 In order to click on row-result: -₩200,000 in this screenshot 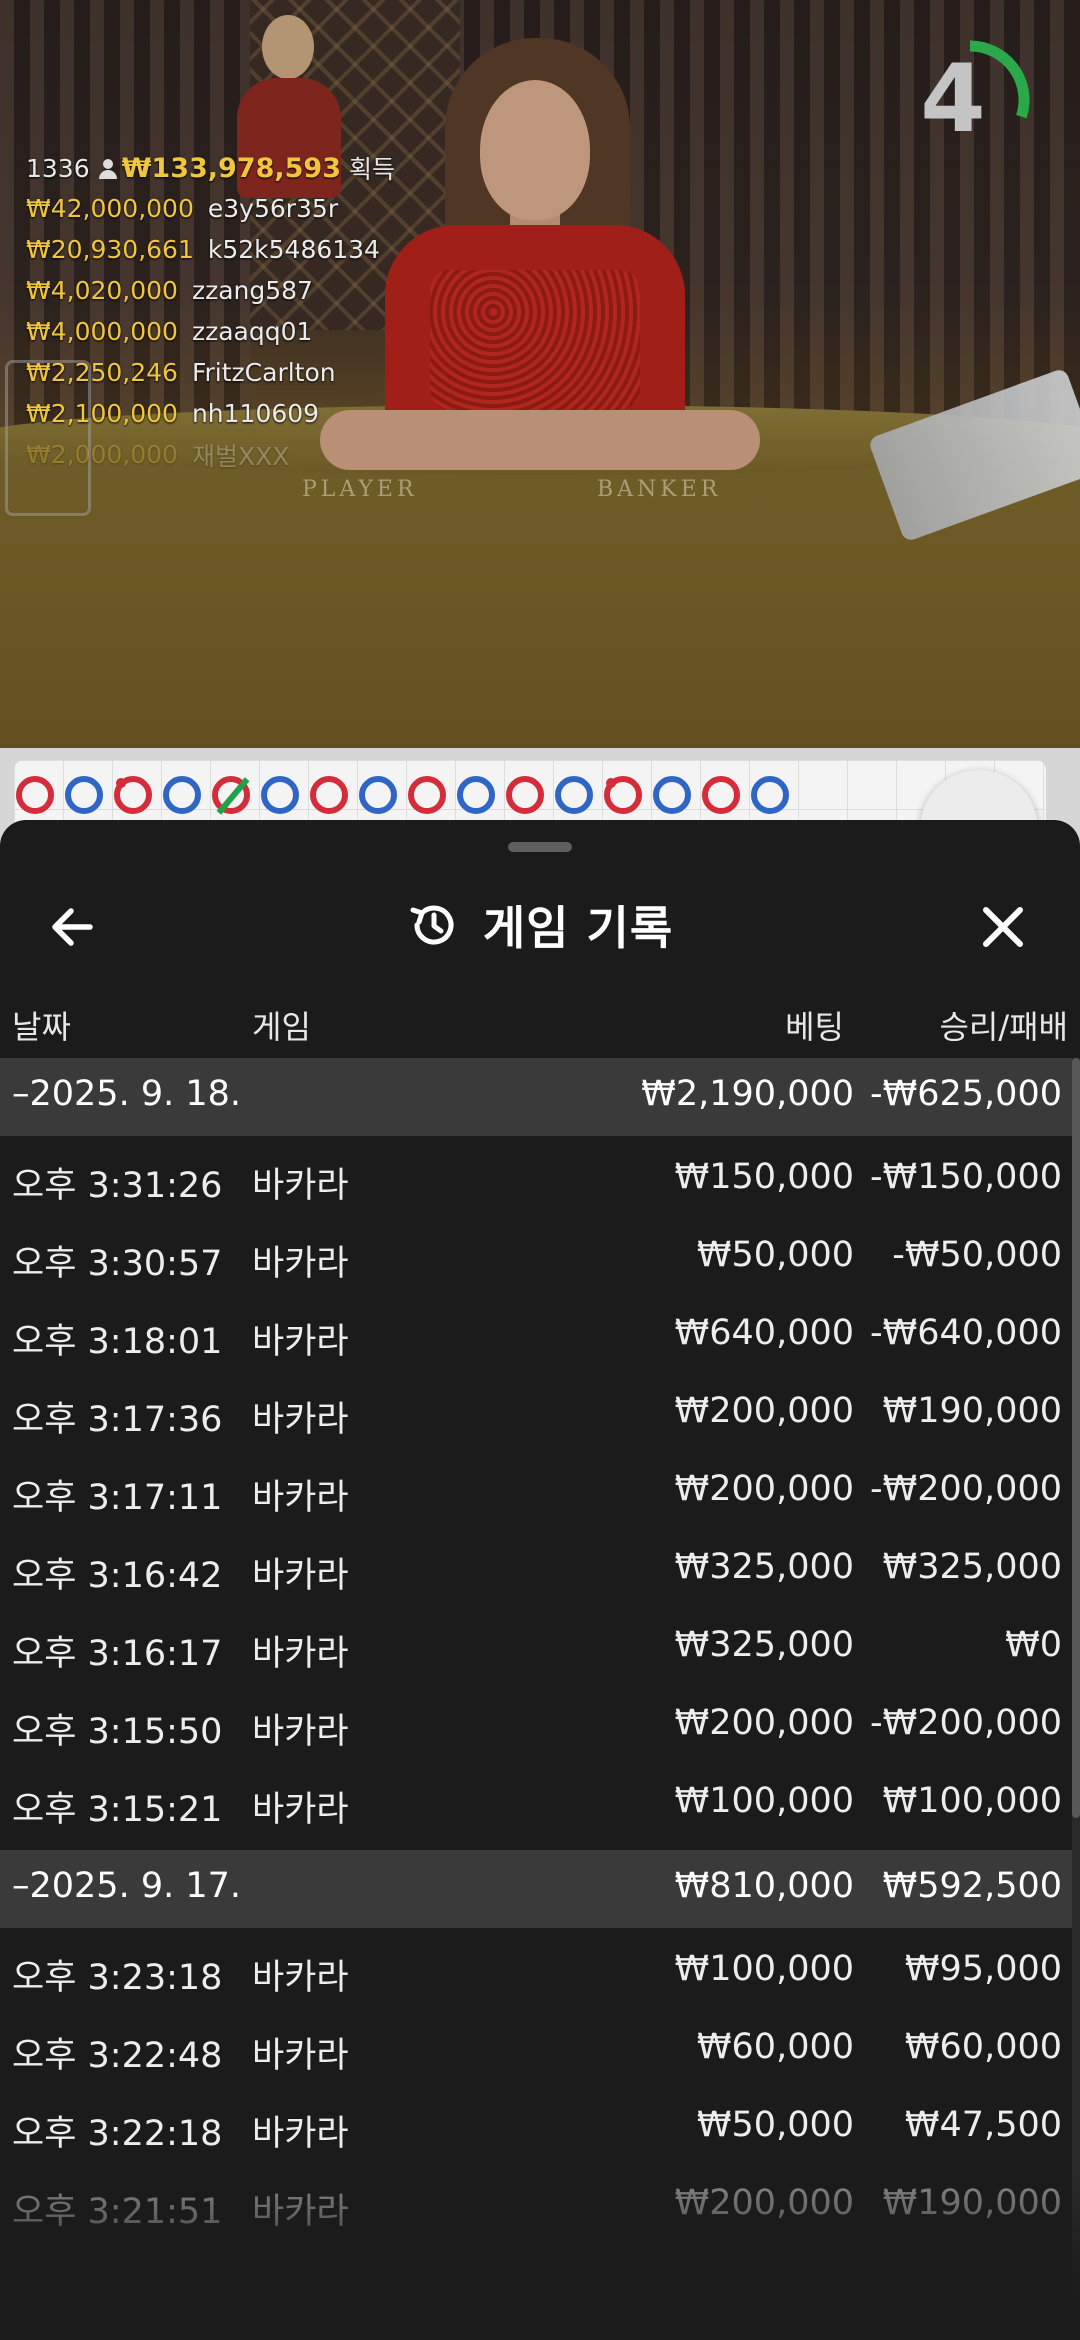, I will do `click(966, 1723)`.